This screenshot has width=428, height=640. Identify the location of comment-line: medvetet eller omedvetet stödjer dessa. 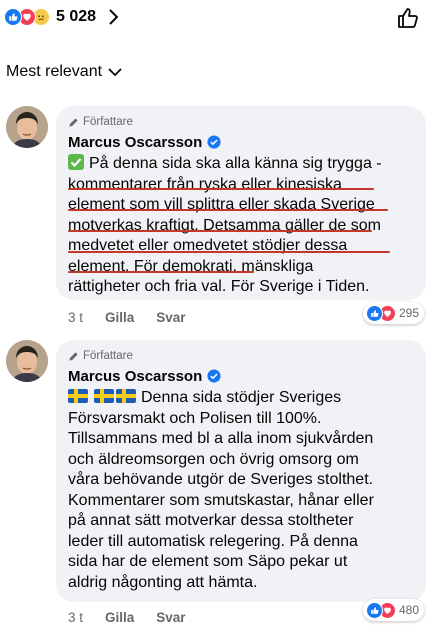
(208, 245).